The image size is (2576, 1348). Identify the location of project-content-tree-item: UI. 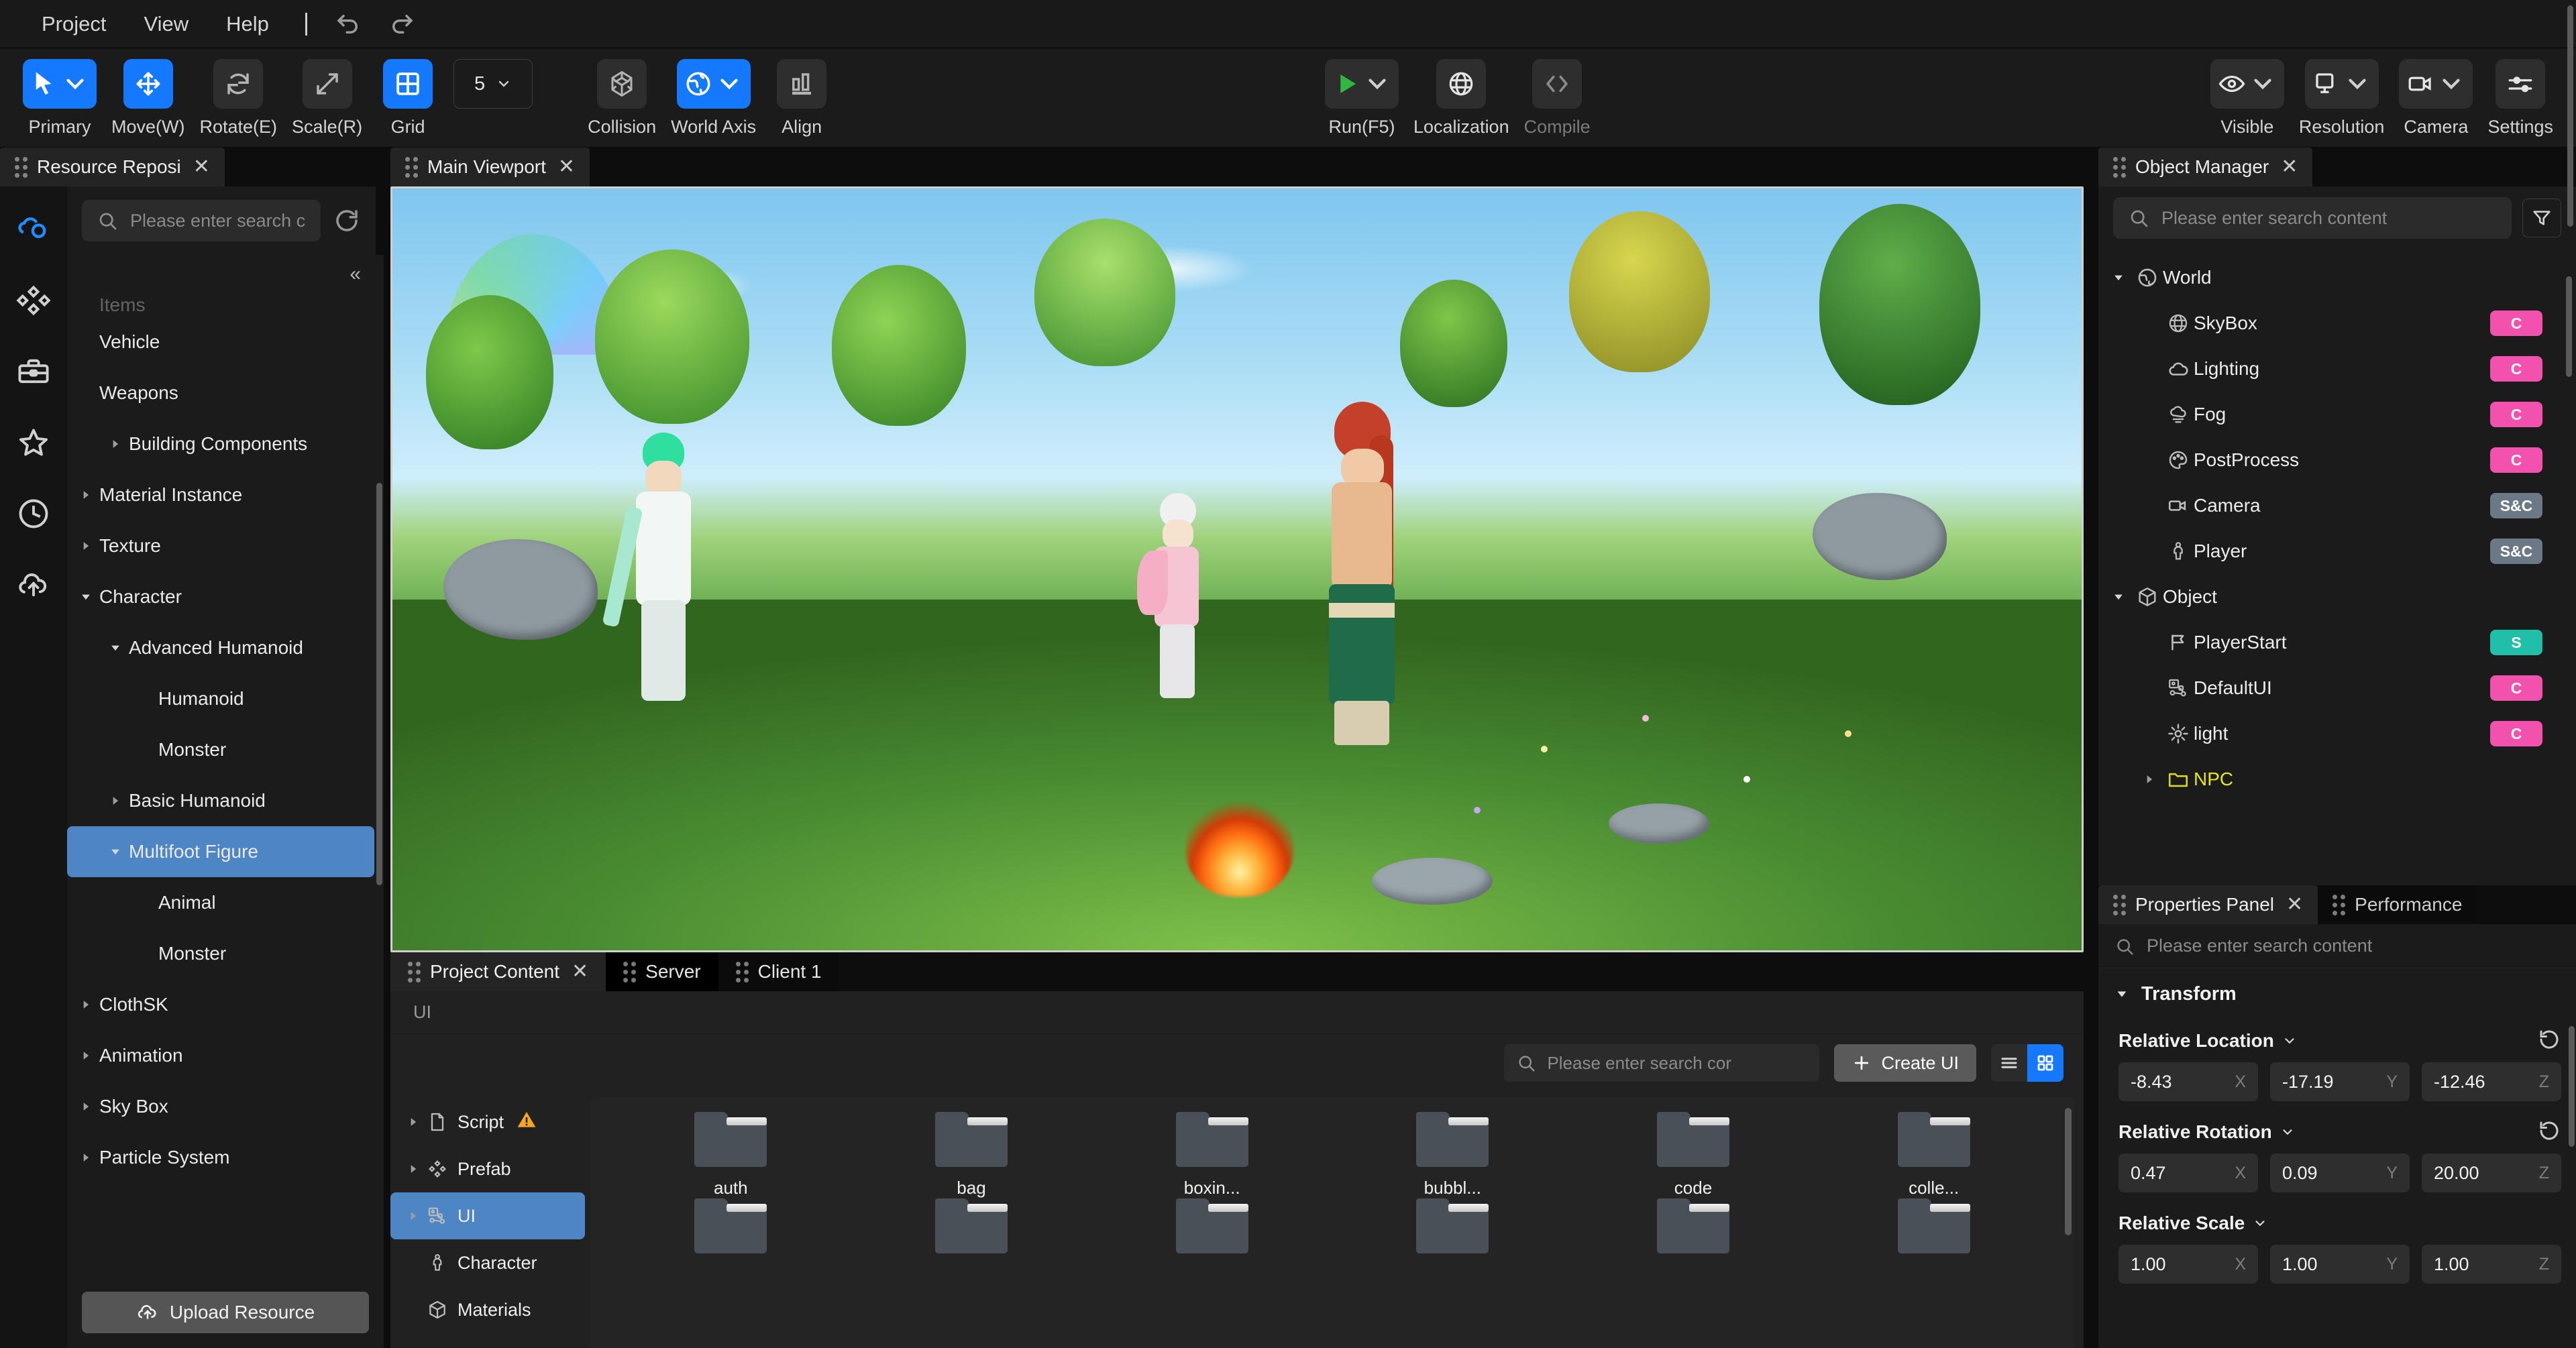
(487, 1215).